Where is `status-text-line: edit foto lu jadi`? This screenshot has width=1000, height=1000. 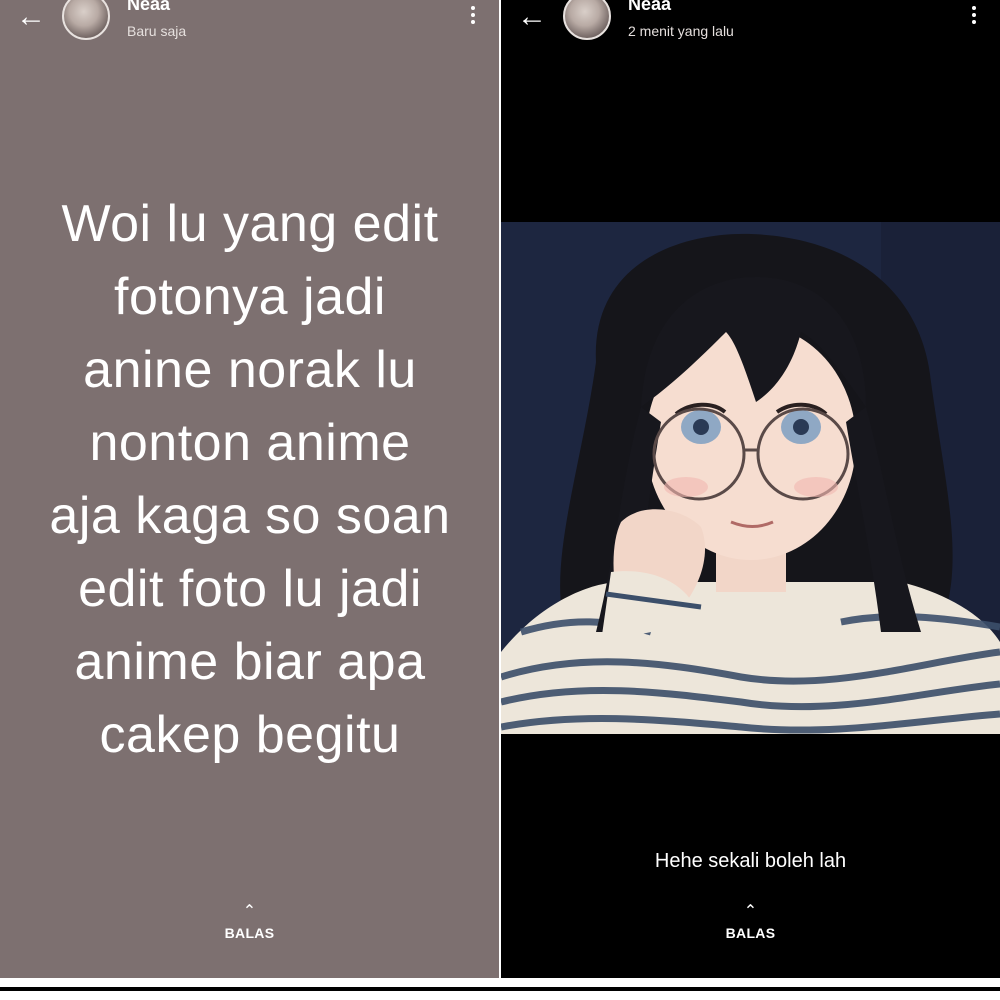 status-text-line: edit foto lu jadi is located at coordinates (250, 589).